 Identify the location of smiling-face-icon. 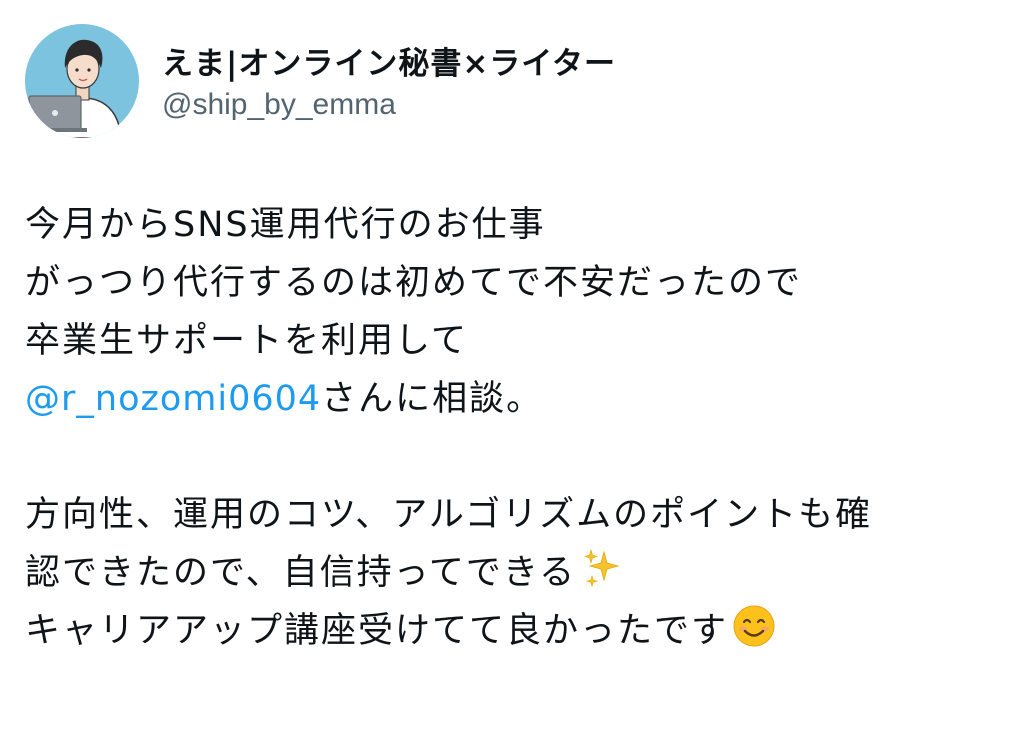
(754, 626).